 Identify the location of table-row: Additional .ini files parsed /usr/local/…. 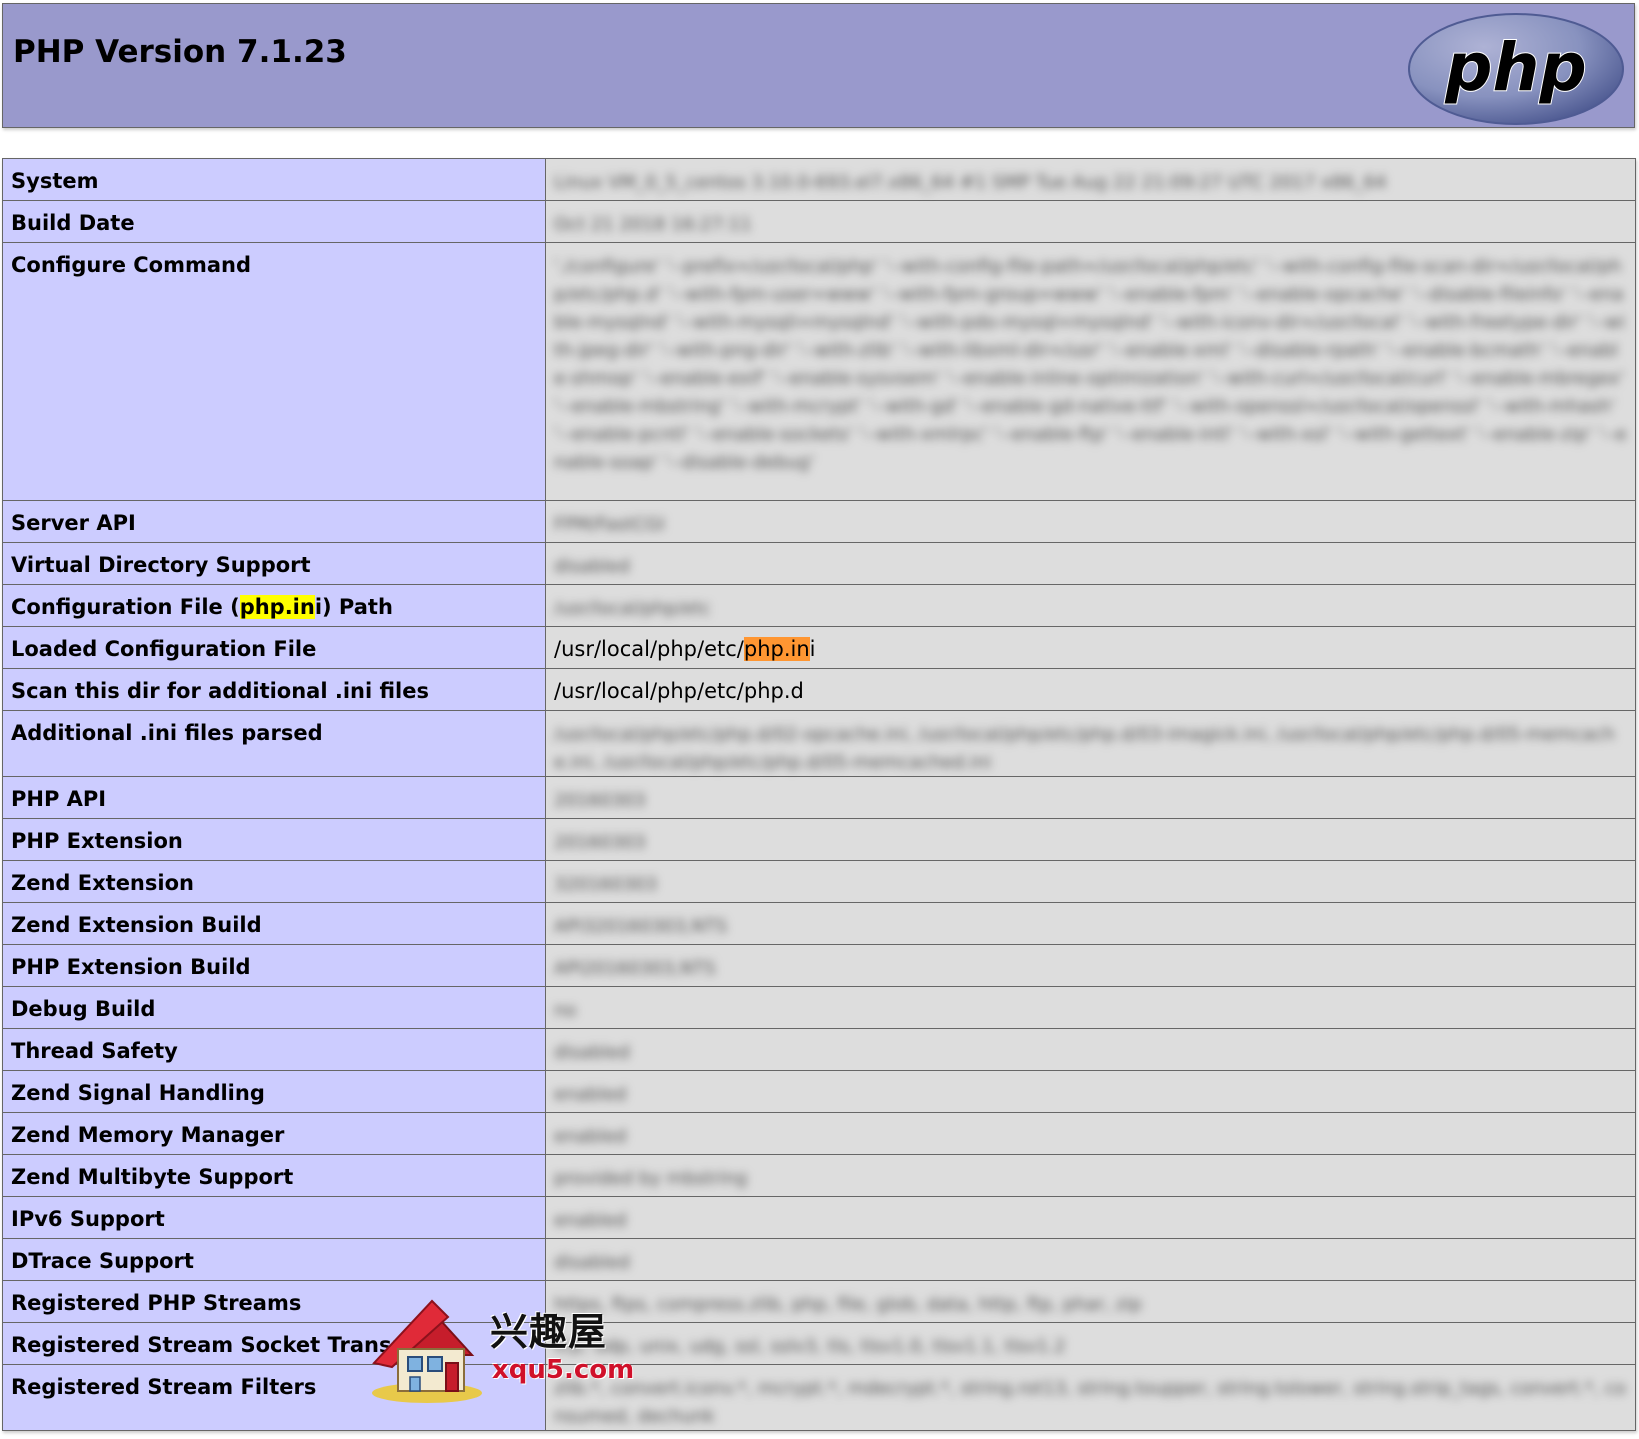
(819, 743).